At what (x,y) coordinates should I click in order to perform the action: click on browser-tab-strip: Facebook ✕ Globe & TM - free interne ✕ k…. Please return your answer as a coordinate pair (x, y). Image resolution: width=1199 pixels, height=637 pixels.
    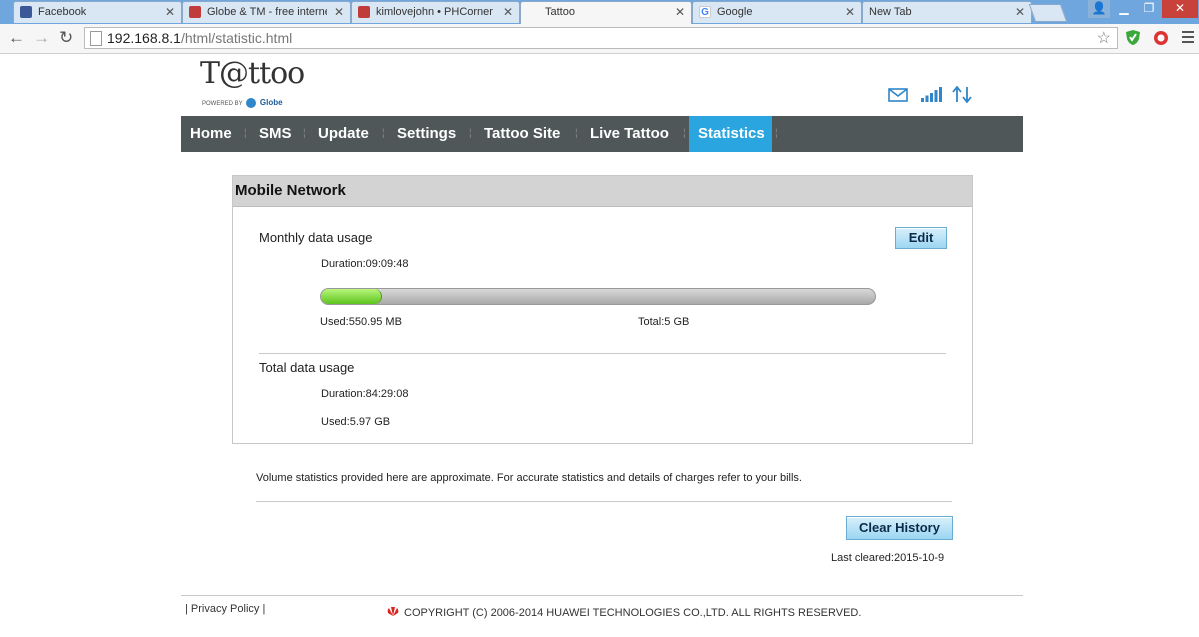
    Looking at the image, I should click on (599, 12).